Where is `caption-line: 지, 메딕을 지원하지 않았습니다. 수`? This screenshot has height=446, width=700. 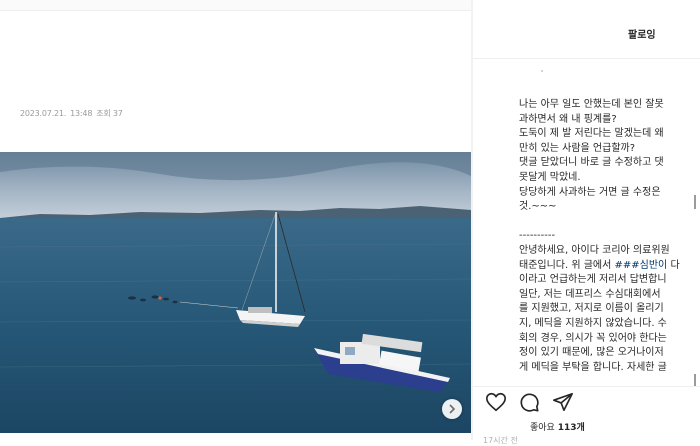
caption-line: 지, 메딕을 지원하지 않았습니다. 수 is located at coordinates (593, 323).